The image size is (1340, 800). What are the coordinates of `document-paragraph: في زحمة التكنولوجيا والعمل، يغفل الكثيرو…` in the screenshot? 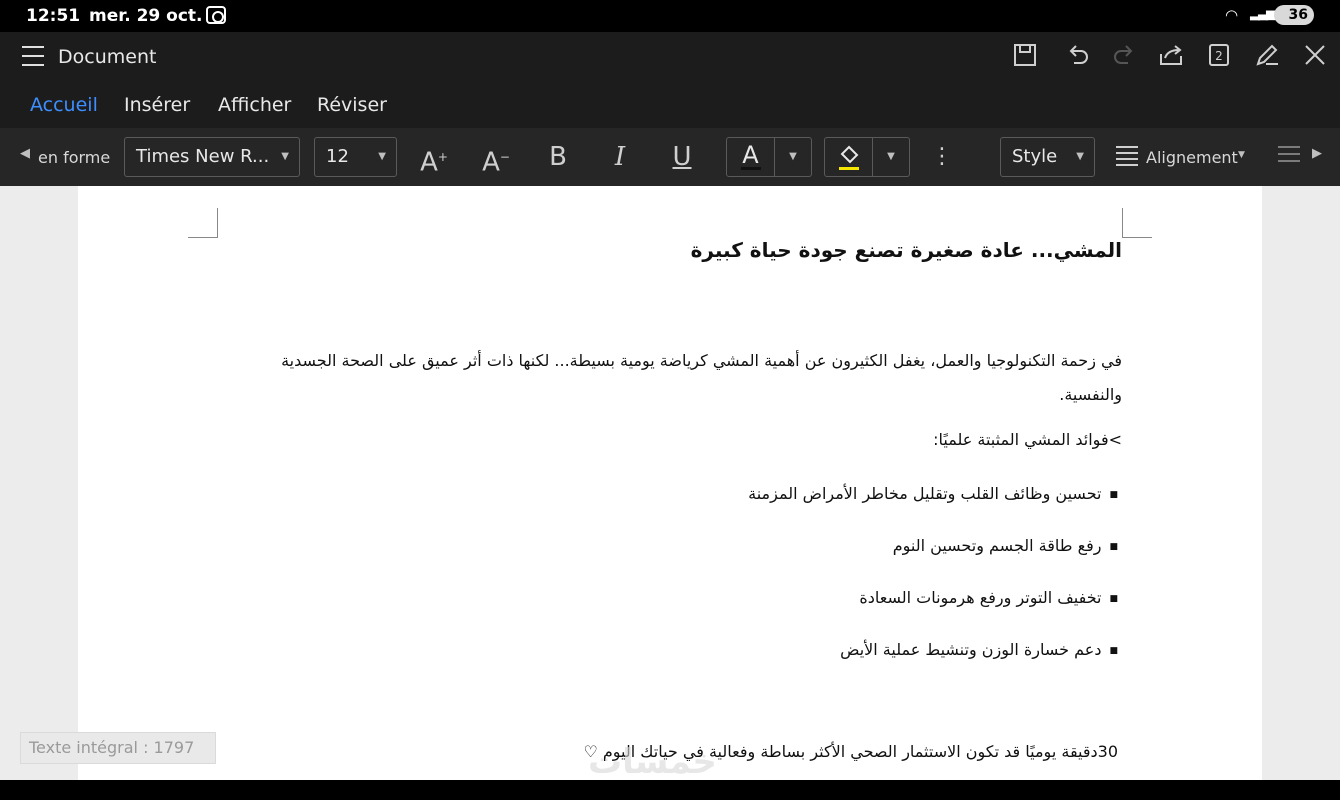 It's located at (682, 378).